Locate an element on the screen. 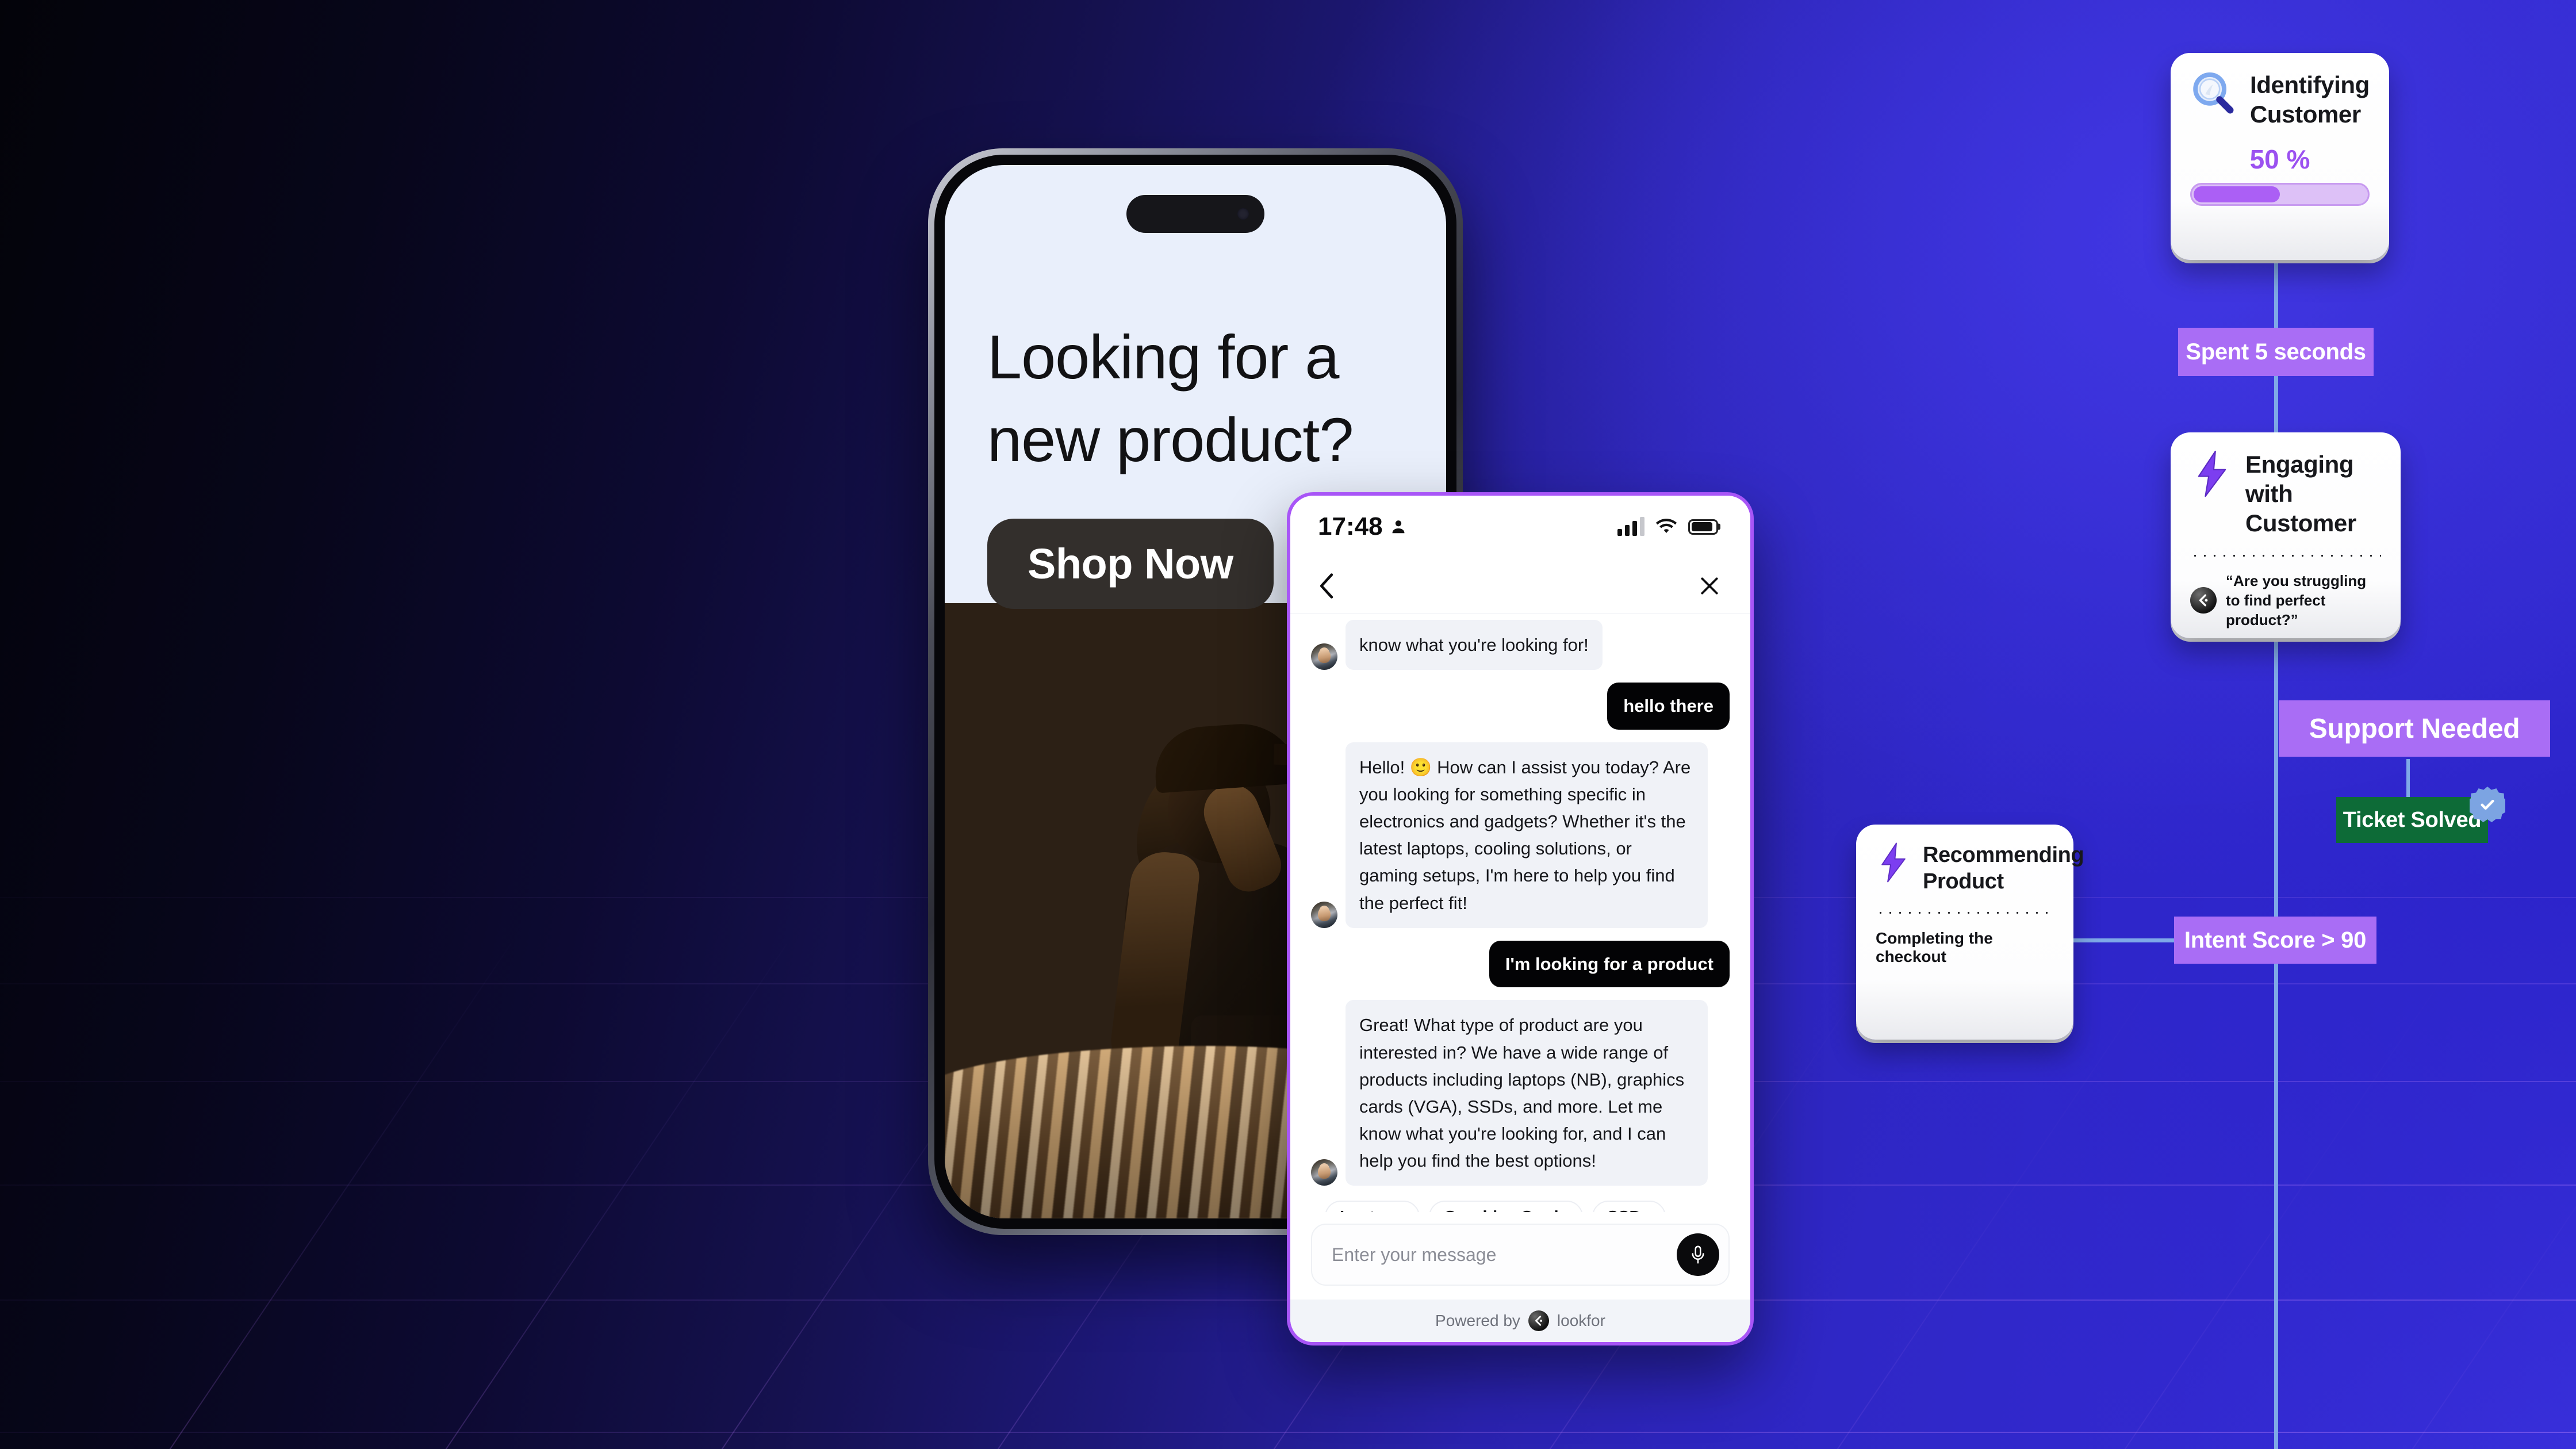 The height and width of the screenshot is (1449, 2576). verified-check-icon is located at coordinates (2487, 804).